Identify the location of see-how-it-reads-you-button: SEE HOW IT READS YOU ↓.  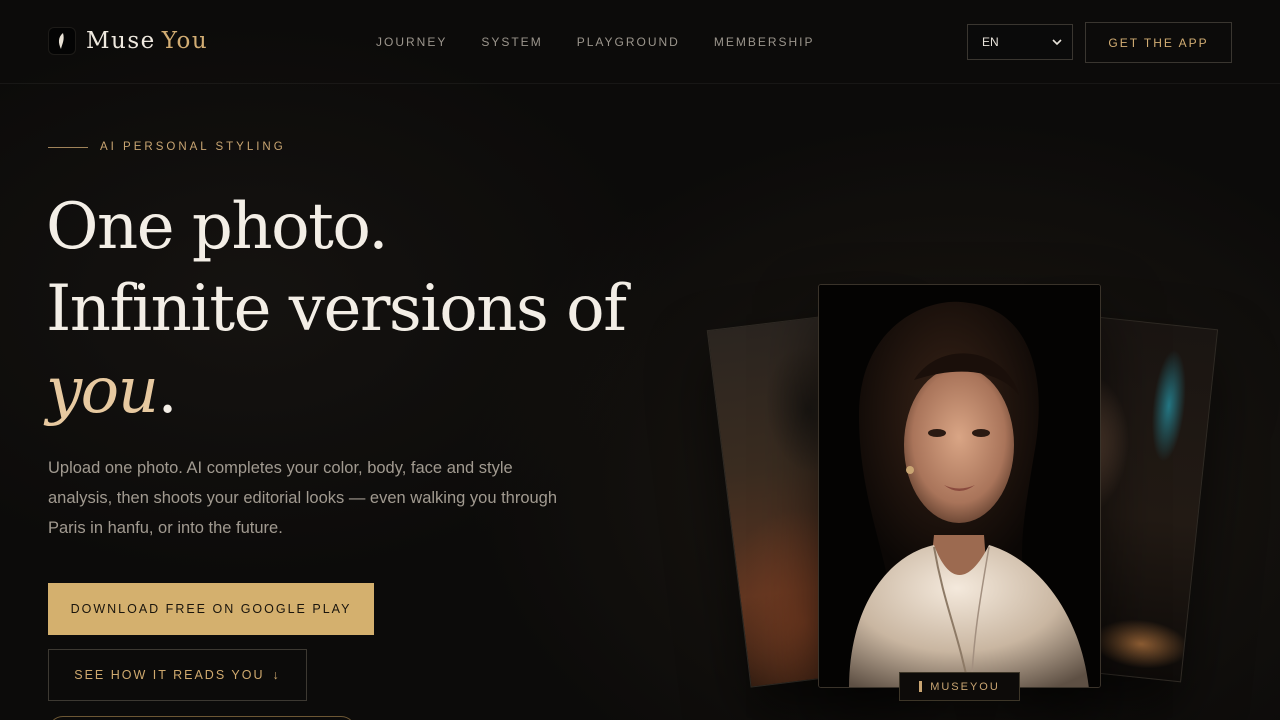
(177, 675).